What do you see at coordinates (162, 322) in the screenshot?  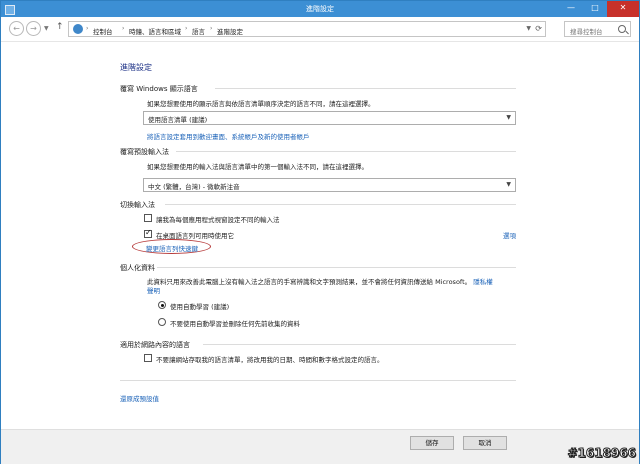 I see `no-auto-learning-radio` at bounding box center [162, 322].